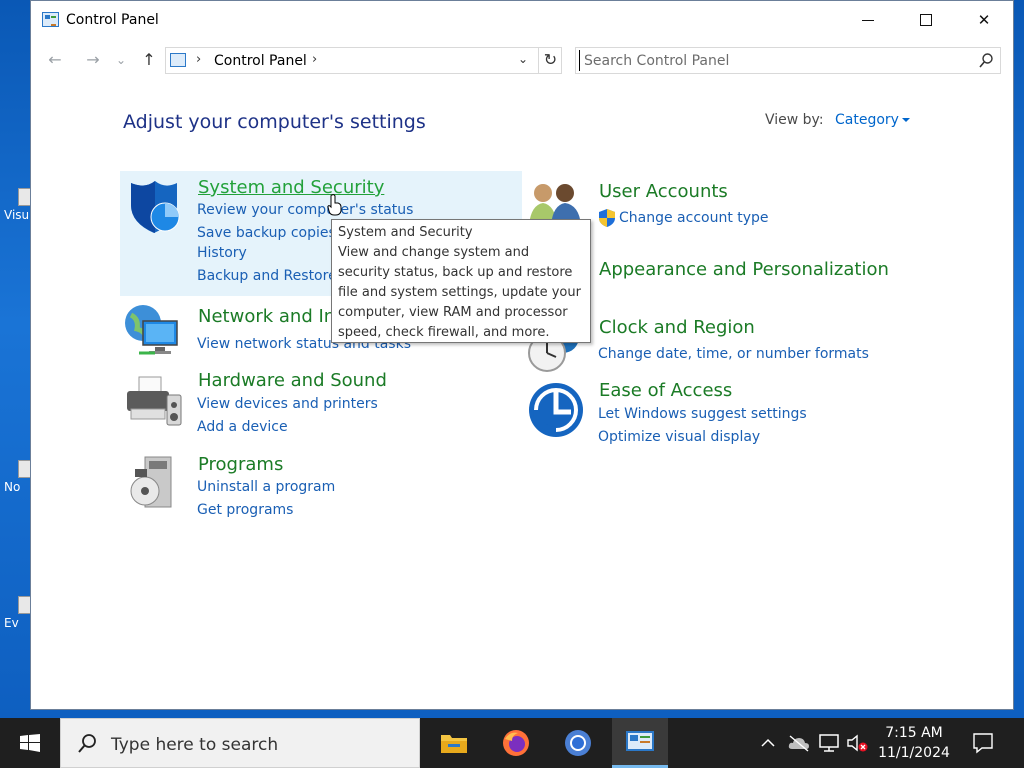 This screenshot has height=768, width=1024. I want to click on start-button, so click(30, 743).